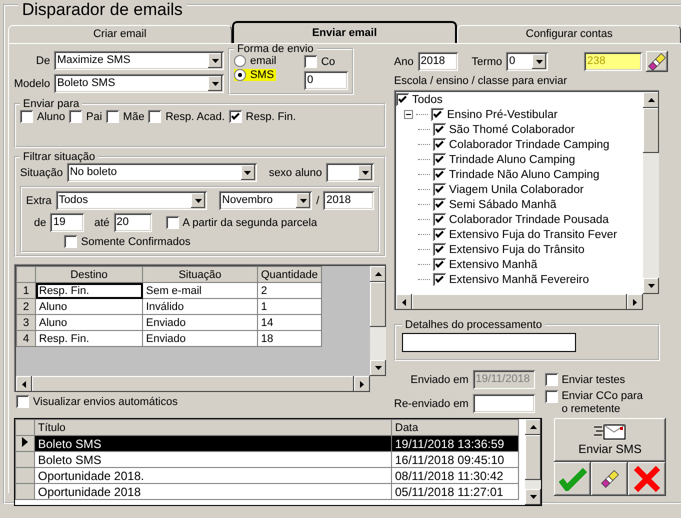  Describe the element at coordinates (135, 242) in the screenshot. I see `checkbox-label: Somente Confirmados` at that location.